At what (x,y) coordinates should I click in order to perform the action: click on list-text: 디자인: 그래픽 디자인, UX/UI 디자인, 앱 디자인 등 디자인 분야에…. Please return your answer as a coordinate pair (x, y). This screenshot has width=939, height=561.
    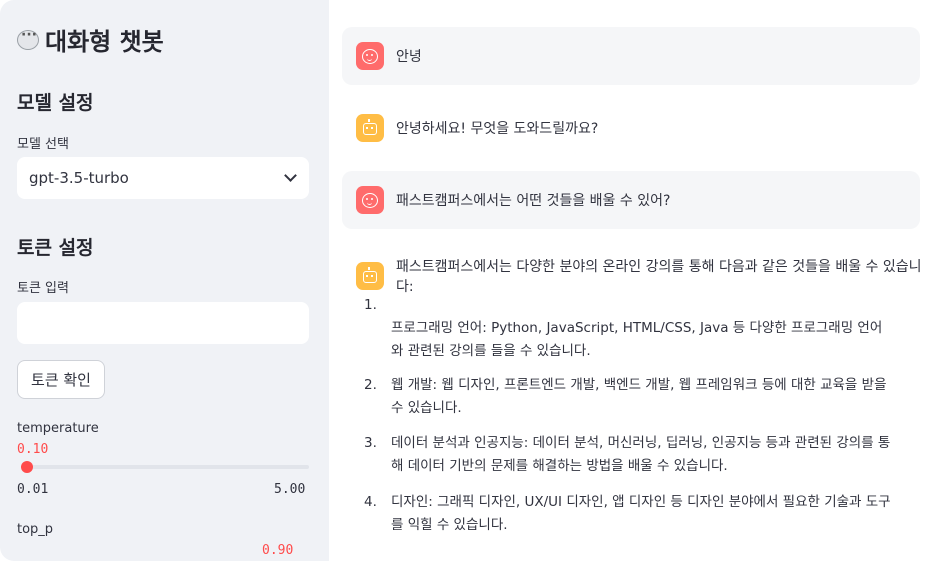
    Looking at the image, I should click on (641, 513).